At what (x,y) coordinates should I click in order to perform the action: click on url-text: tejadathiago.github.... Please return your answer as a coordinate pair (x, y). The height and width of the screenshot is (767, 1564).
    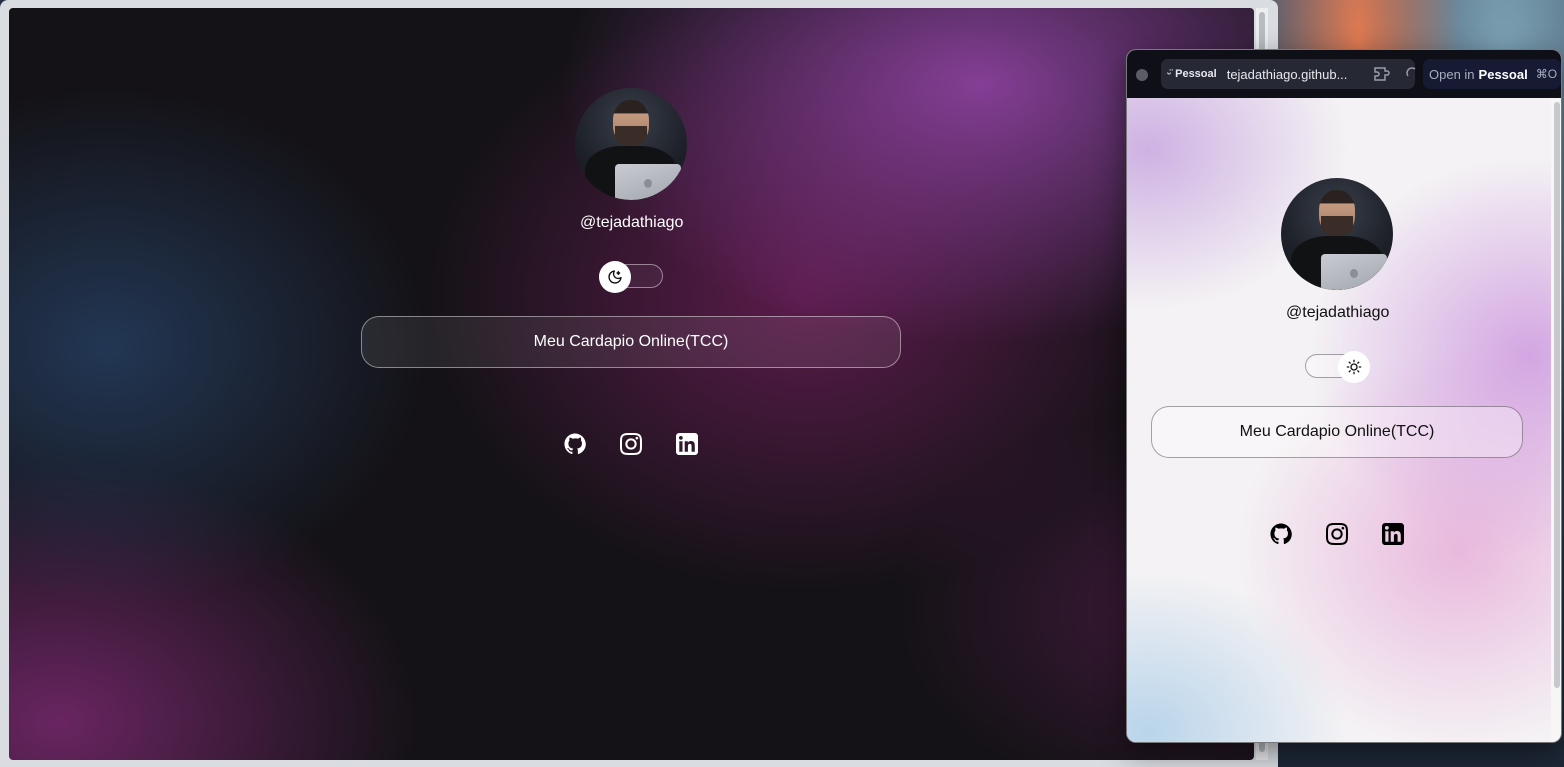
    Looking at the image, I should click on (1287, 74).